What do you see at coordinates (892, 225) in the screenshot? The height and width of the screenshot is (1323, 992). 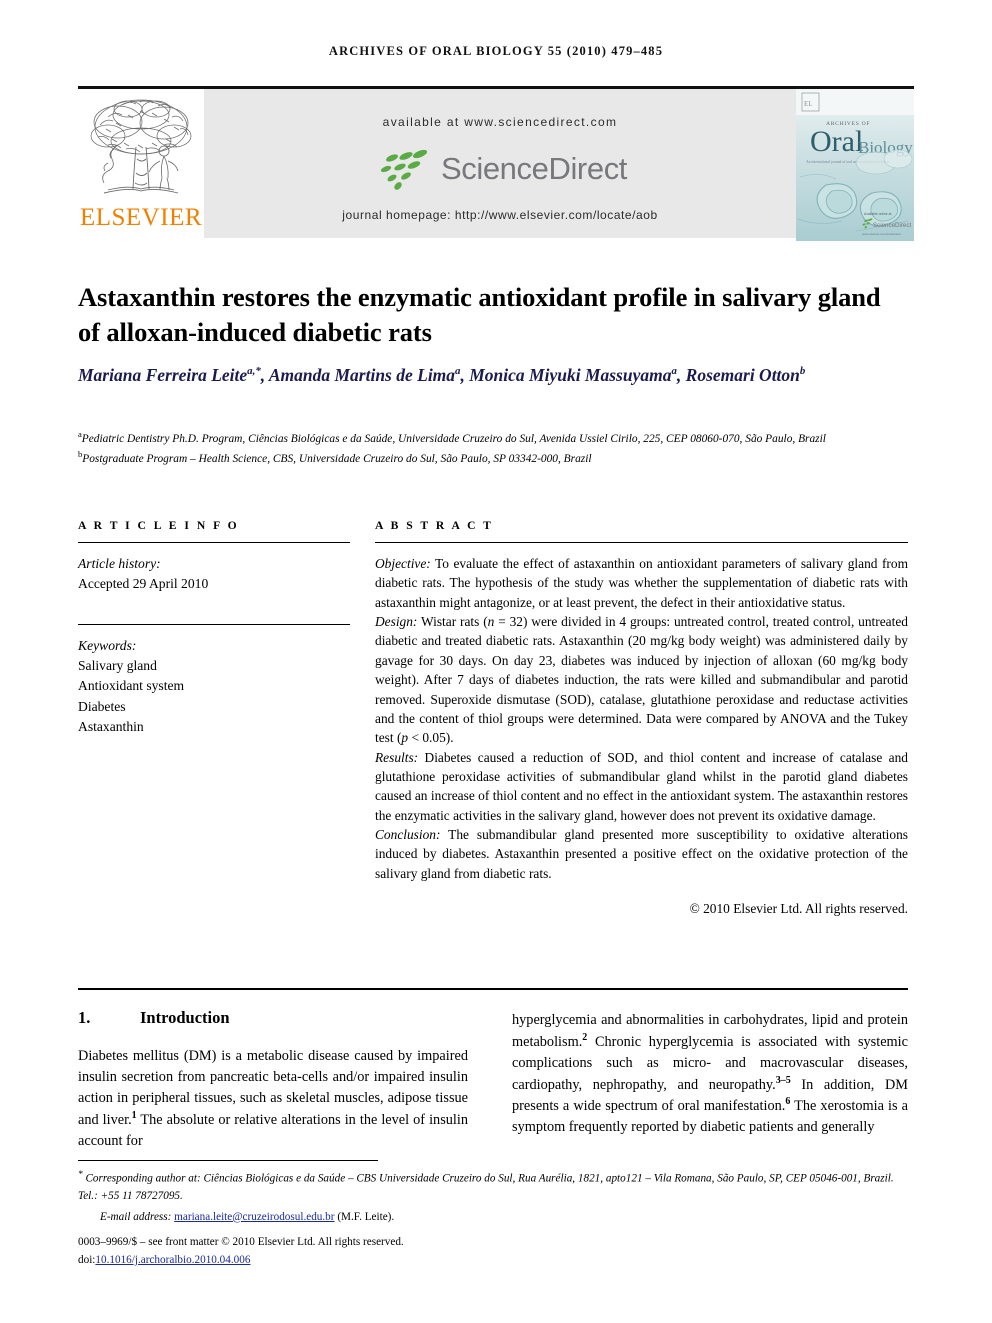 I see `svg-text: ScienceDirect` at bounding box center [892, 225].